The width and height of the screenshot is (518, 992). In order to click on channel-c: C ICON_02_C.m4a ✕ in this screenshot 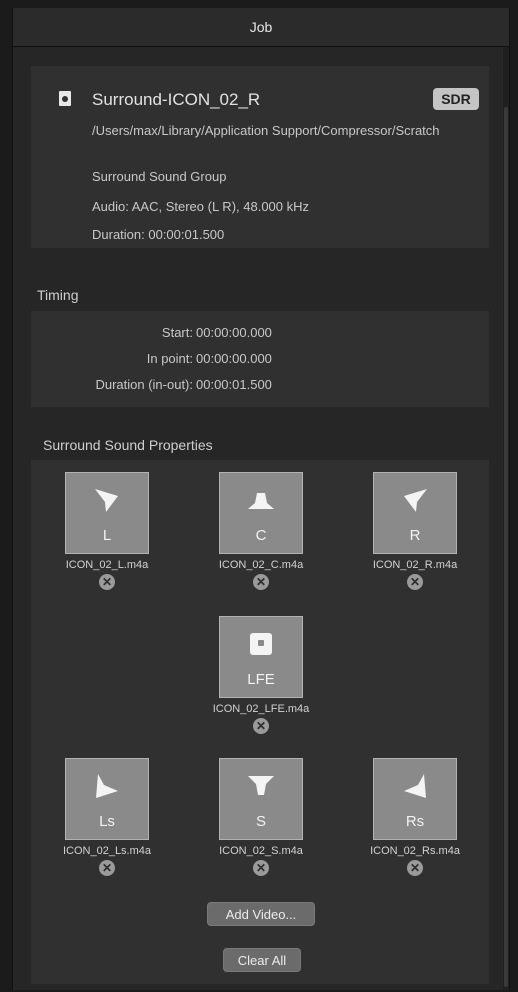, I will do `click(261, 531)`.